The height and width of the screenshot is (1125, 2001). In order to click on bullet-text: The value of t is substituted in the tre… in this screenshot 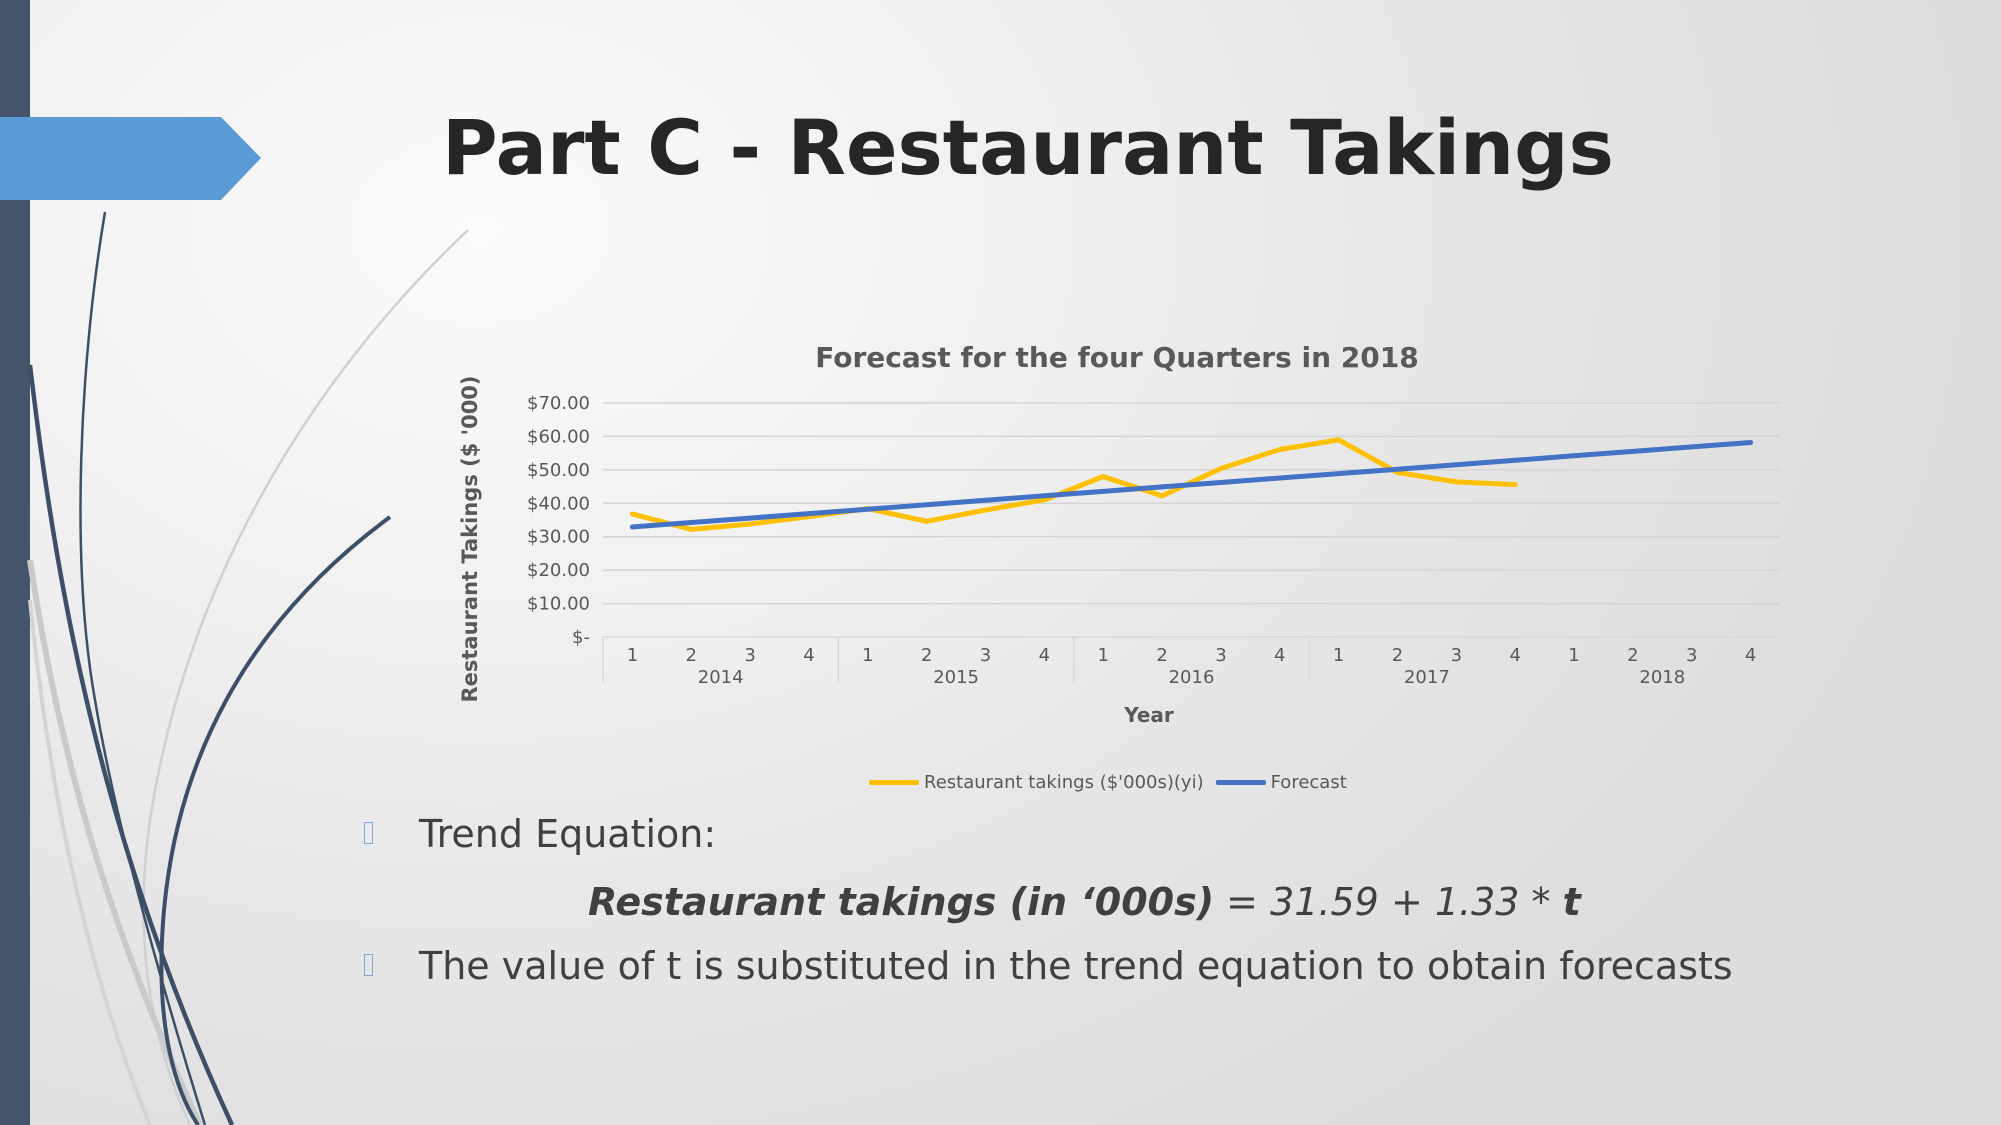, I will do `click(1076, 966)`.